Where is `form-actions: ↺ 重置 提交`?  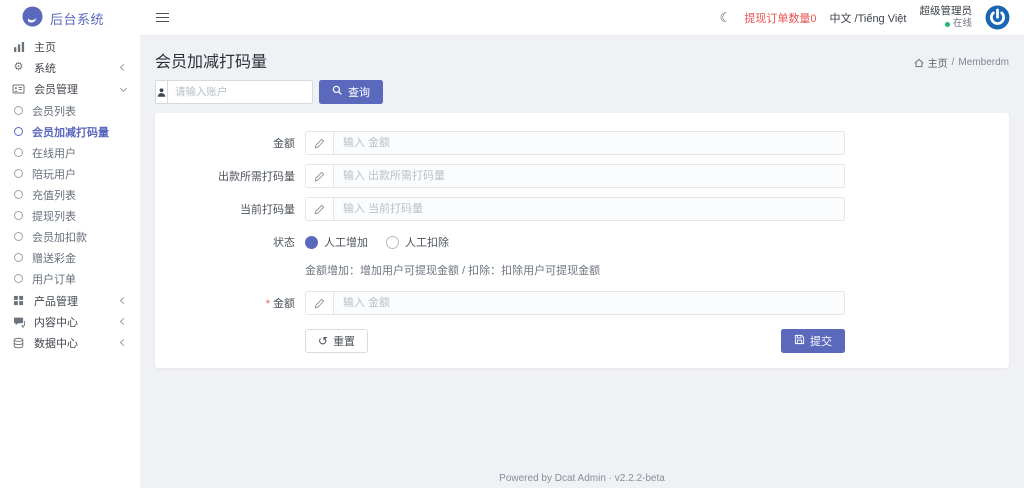 form-actions: ↺ 重置 提交 is located at coordinates (582, 341).